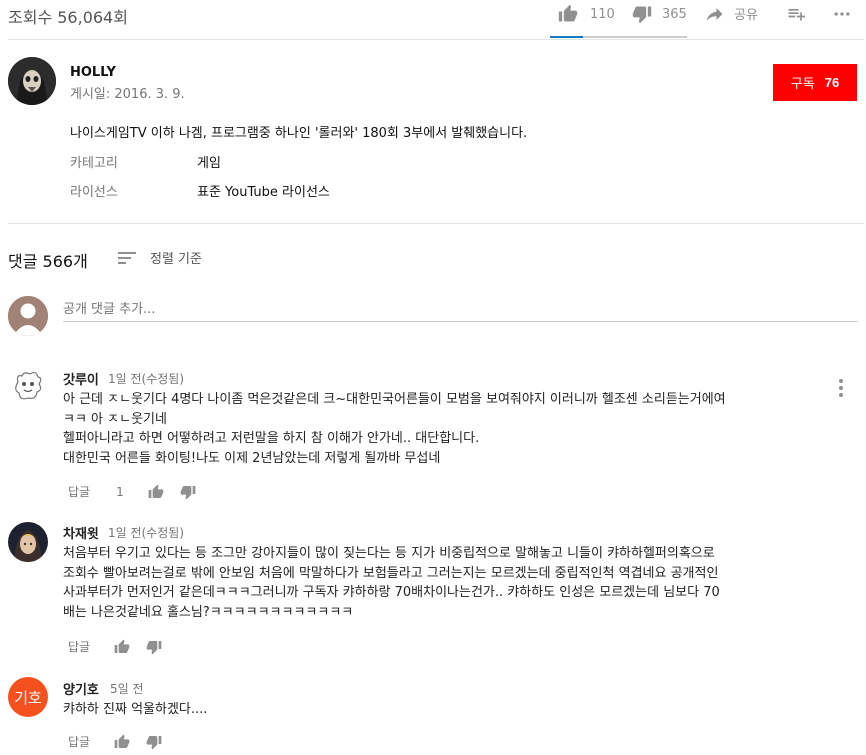  I want to click on default-avatar-icon, so click(28, 316).